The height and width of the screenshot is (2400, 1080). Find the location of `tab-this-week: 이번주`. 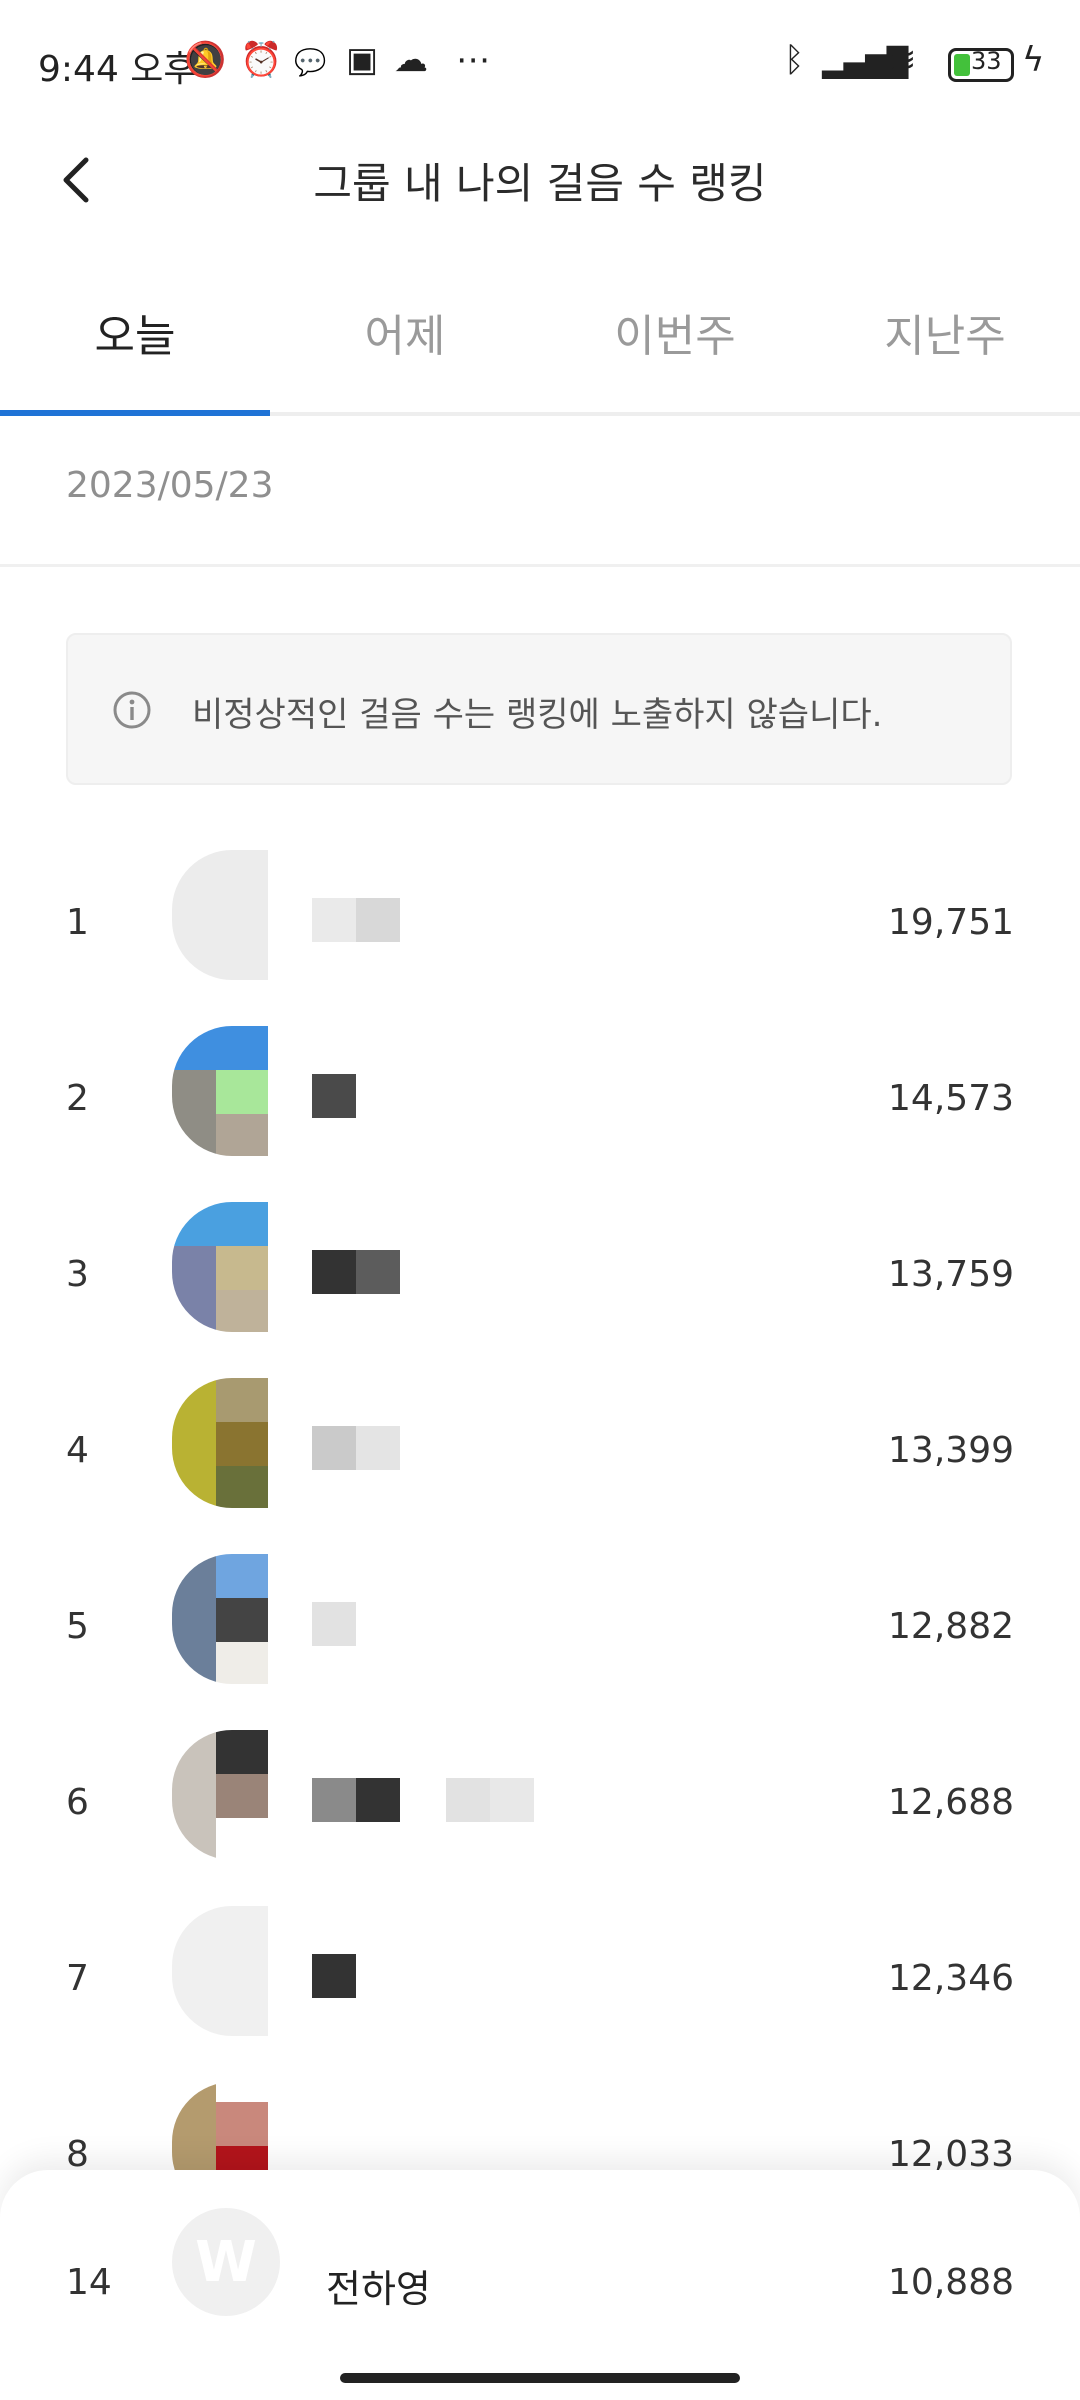

tab-this-week: 이번주 is located at coordinates (675, 332).